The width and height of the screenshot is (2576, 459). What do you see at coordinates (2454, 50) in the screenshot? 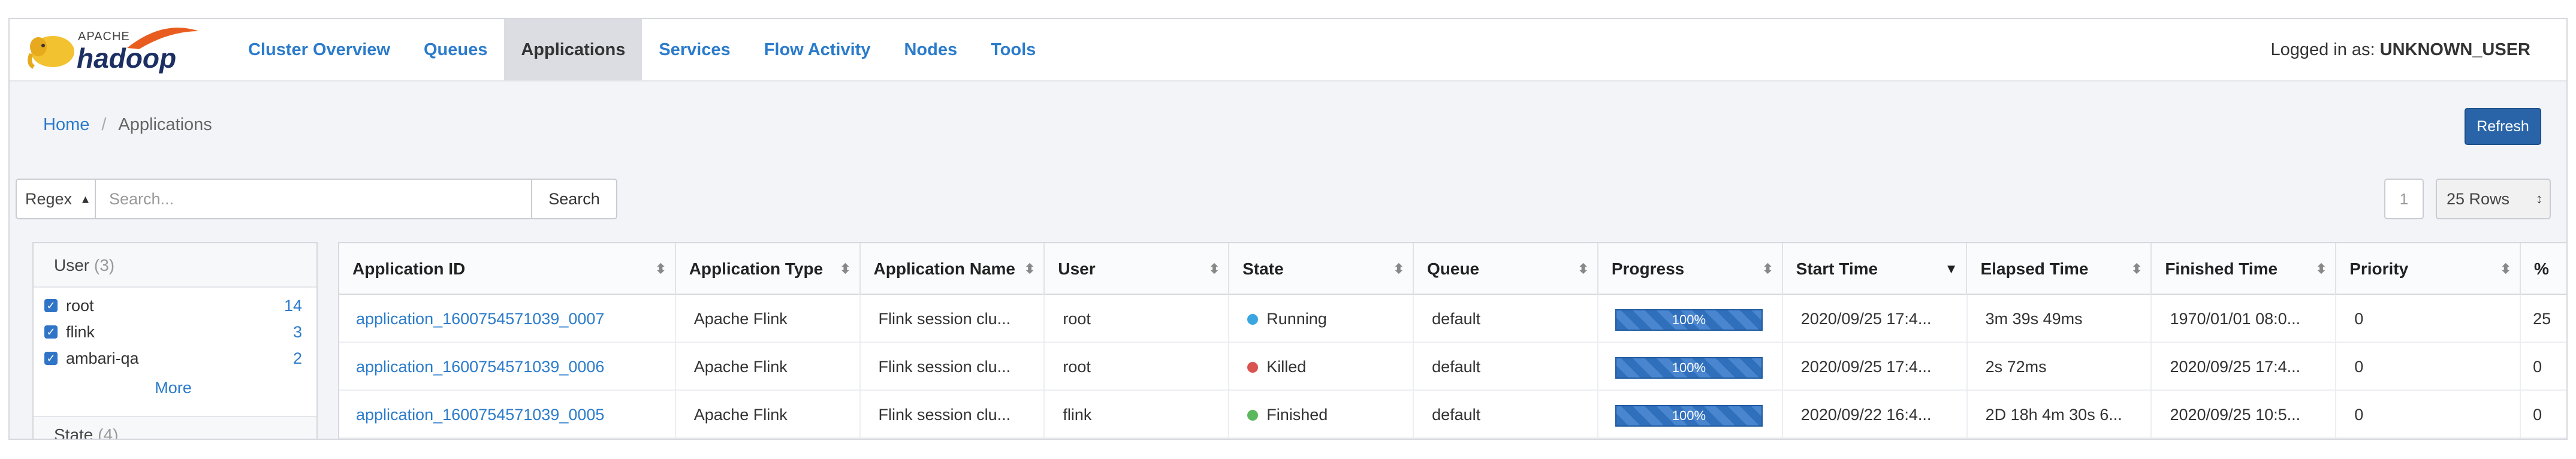
I see `logged-username: UNKNOWN_USER` at bounding box center [2454, 50].